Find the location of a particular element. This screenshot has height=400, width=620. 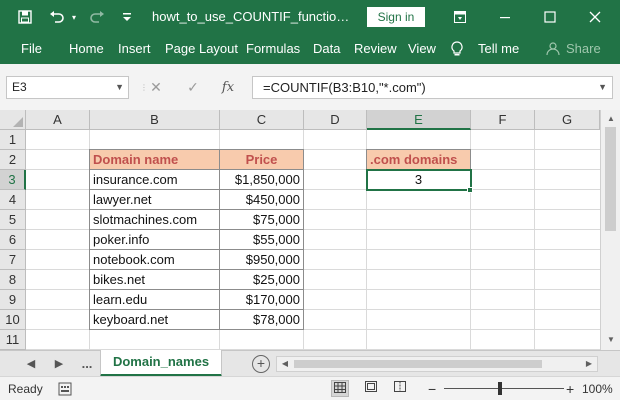

cell-price: $170,000 is located at coordinates (261, 299).